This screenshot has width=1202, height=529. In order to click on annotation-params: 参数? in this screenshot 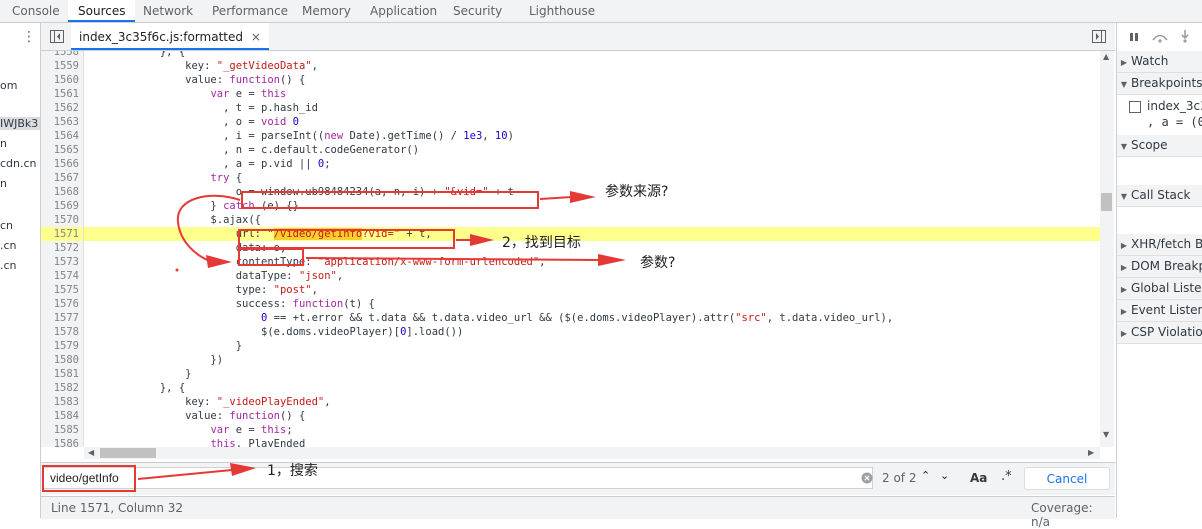, I will do `click(658, 263)`.